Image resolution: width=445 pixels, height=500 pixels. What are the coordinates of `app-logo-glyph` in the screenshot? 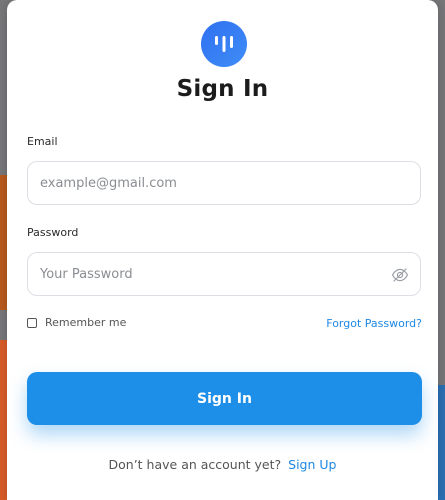 It's located at (224, 44).